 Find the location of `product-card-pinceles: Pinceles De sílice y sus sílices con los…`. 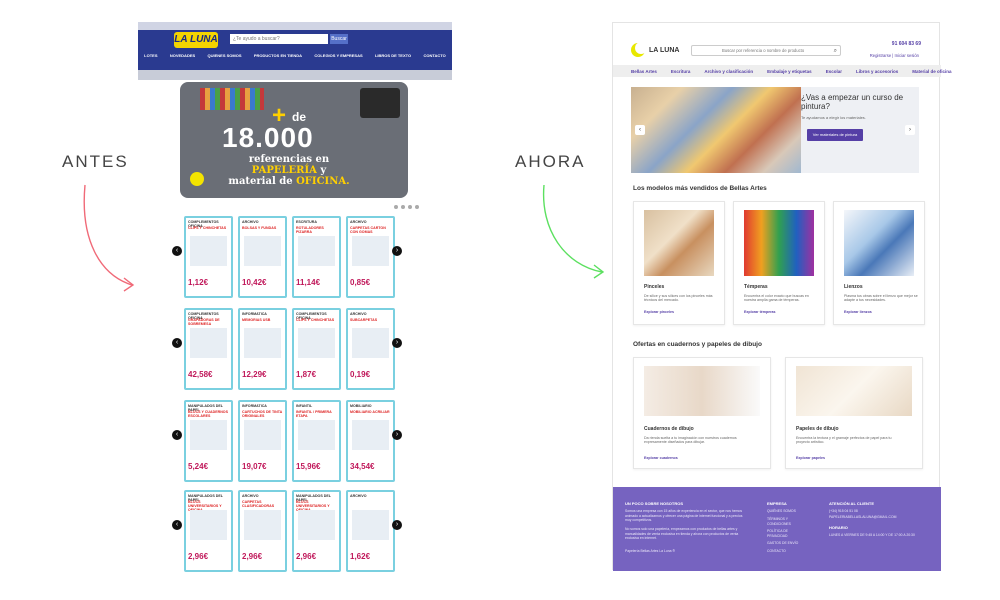

product-card-pinceles: Pinceles De sílice y sus sílices con los… is located at coordinates (679, 263).